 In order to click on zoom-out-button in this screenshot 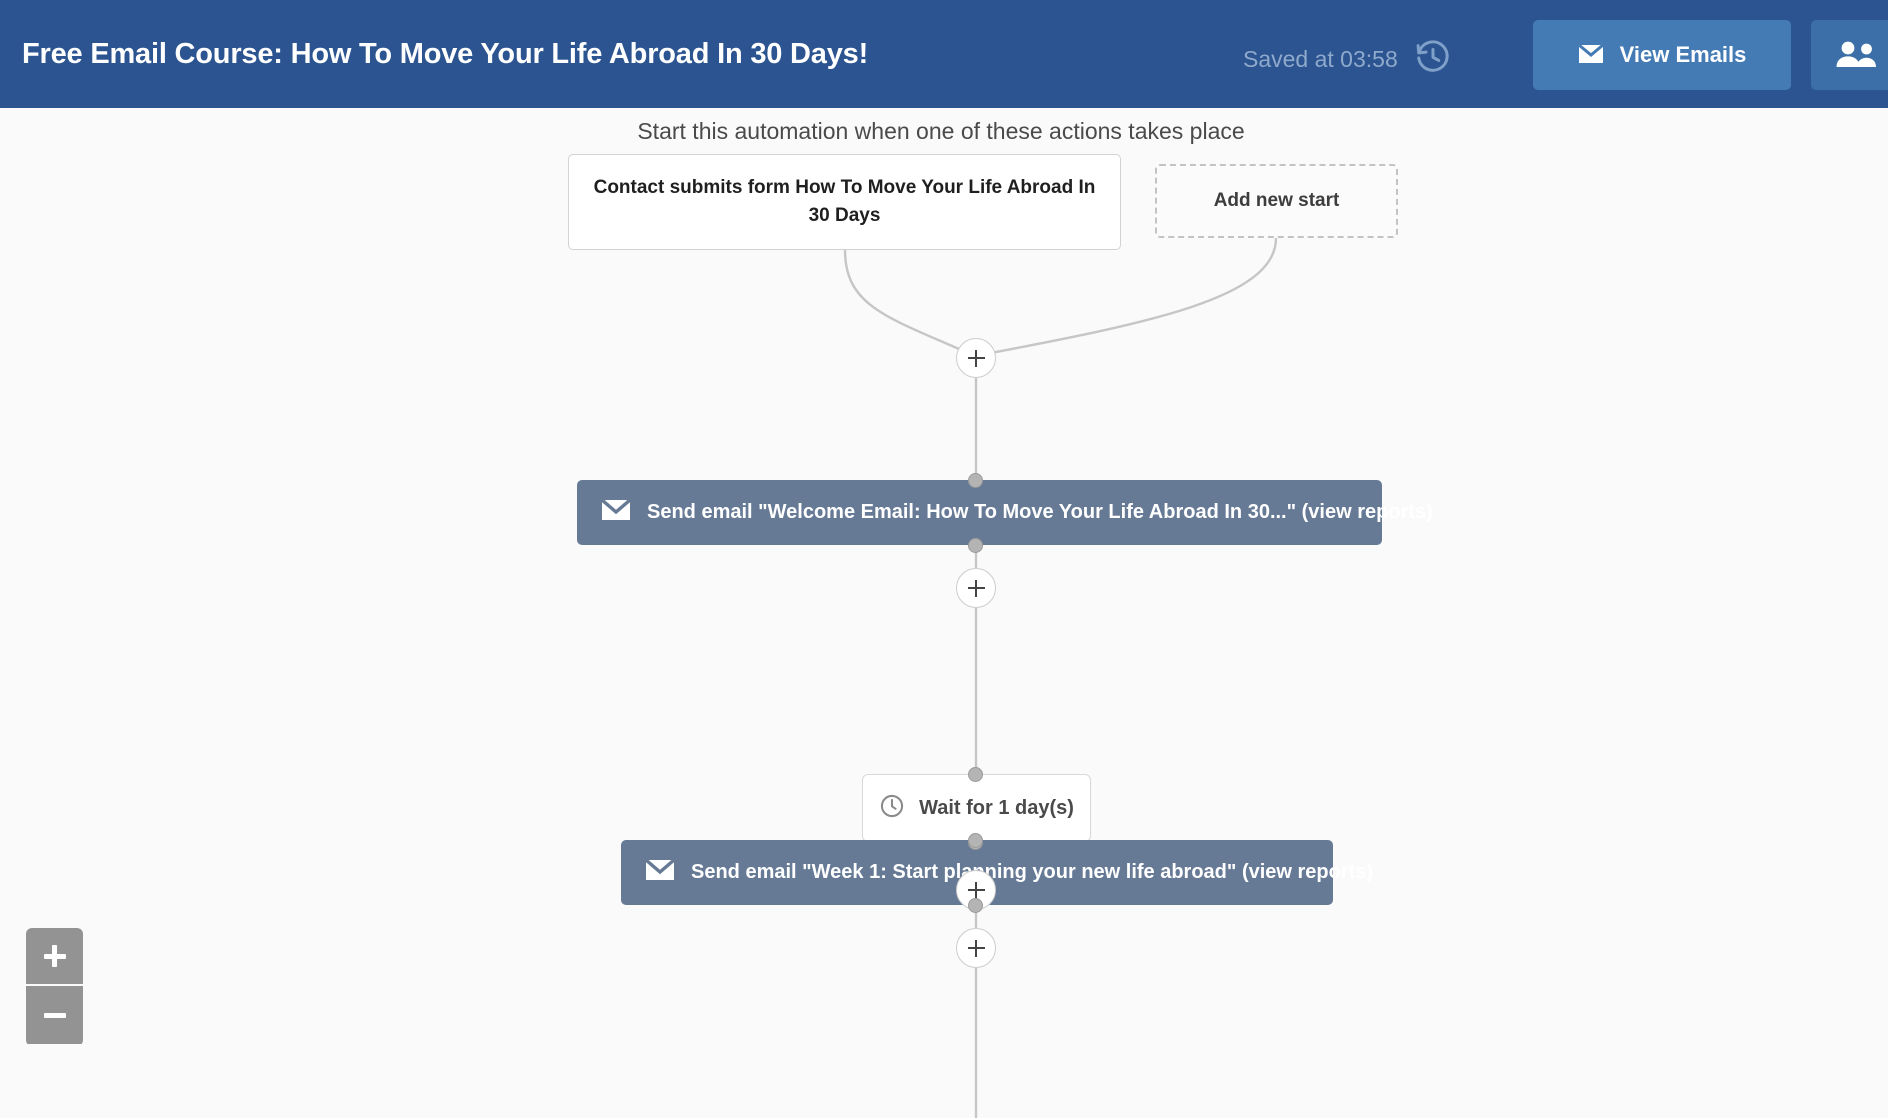, I will do `click(54, 1015)`.